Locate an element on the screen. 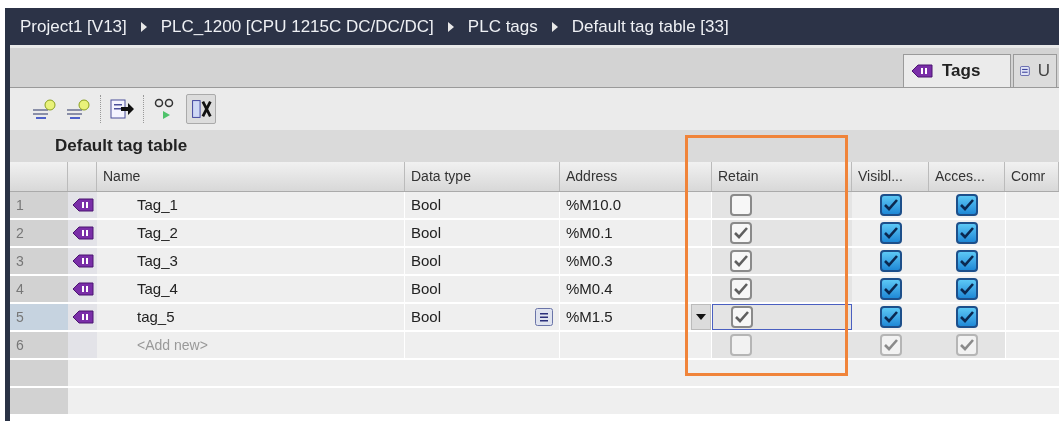 The height and width of the screenshot is (421, 1059). caret-icon is located at coordinates (701, 317).